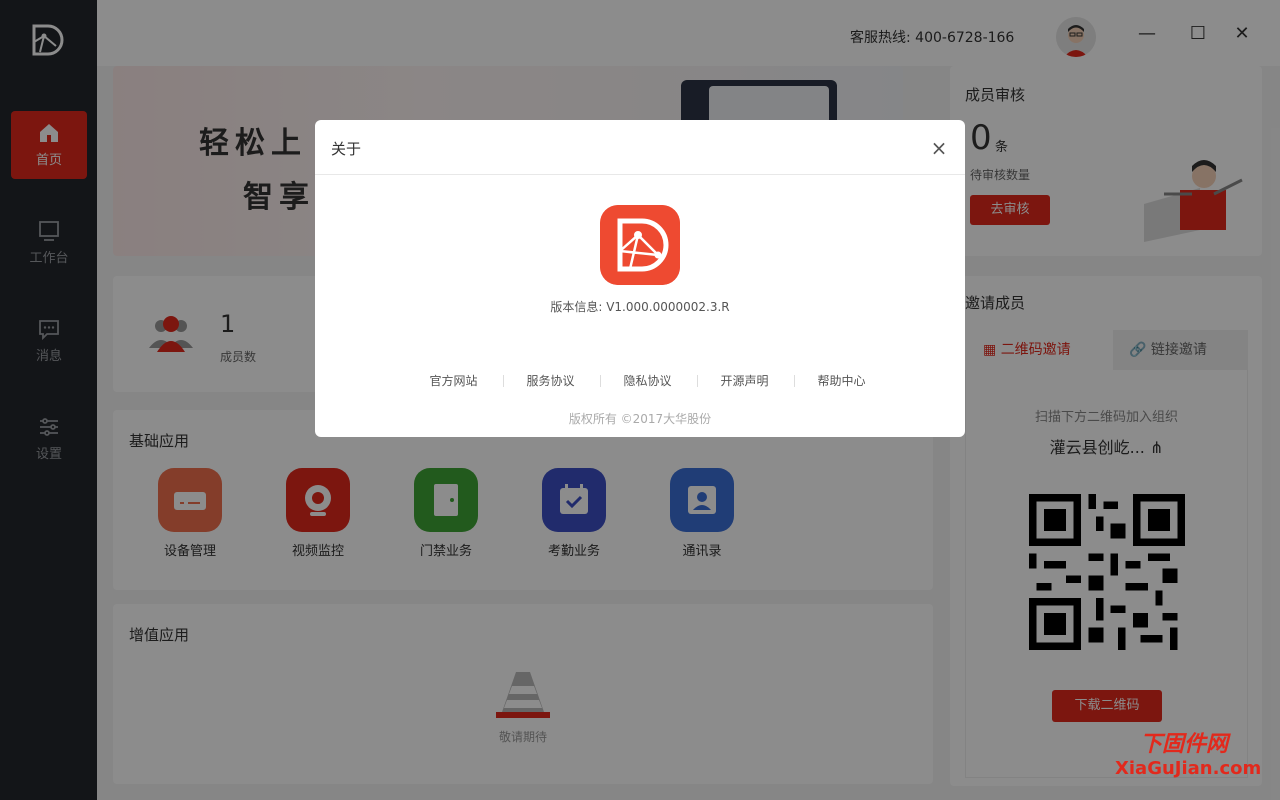  Describe the element at coordinates (640, 245) in the screenshot. I see `app-logo-icon` at that location.